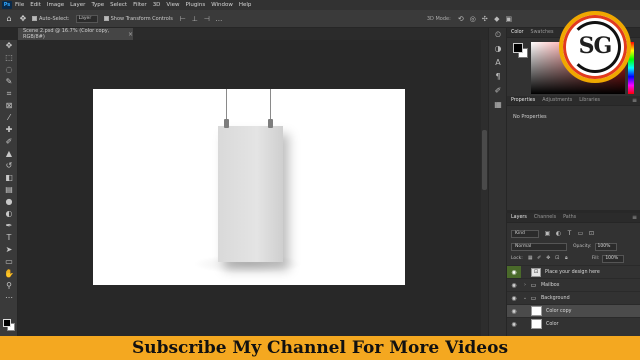 This screenshot has height=360, width=640. Describe the element at coordinates (569, 217) in the screenshot. I see `tab-paths: Paths` at that location.